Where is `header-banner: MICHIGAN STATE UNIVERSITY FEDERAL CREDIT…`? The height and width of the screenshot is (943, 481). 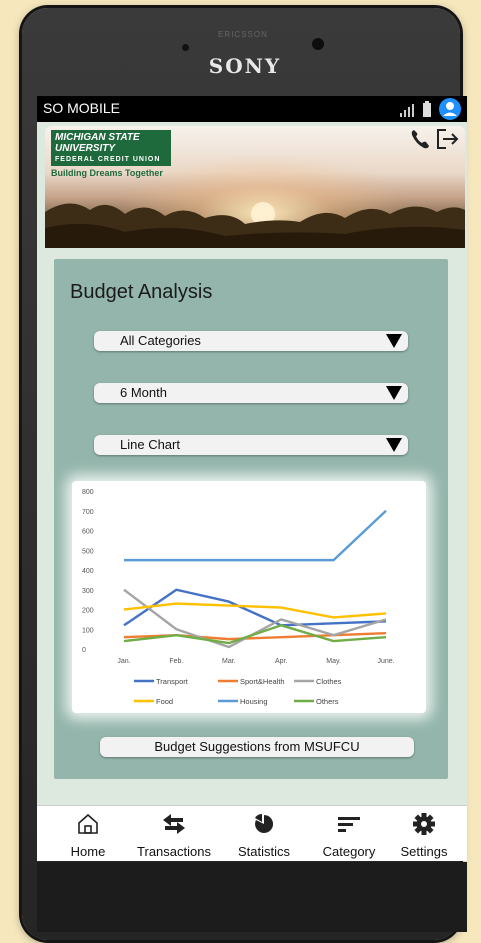
header-banner: MICHIGAN STATE UNIVERSITY FEDERAL CREDIT… is located at coordinates (255, 187).